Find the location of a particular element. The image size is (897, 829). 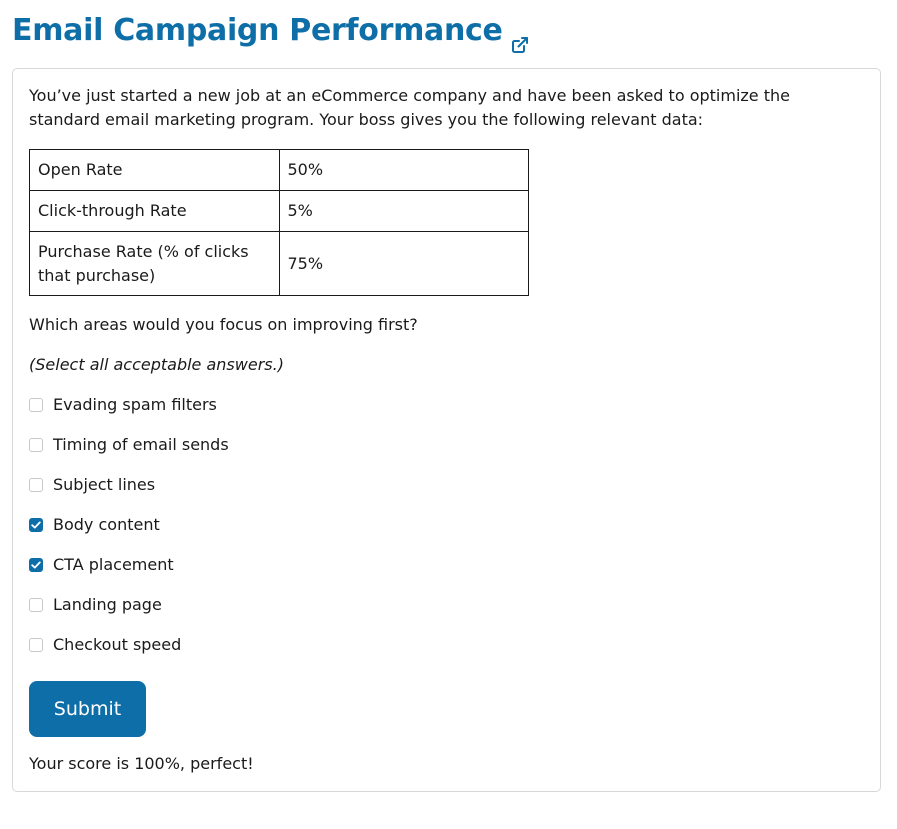

option-label: Timing of email sends is located at coordinates (141, 445).